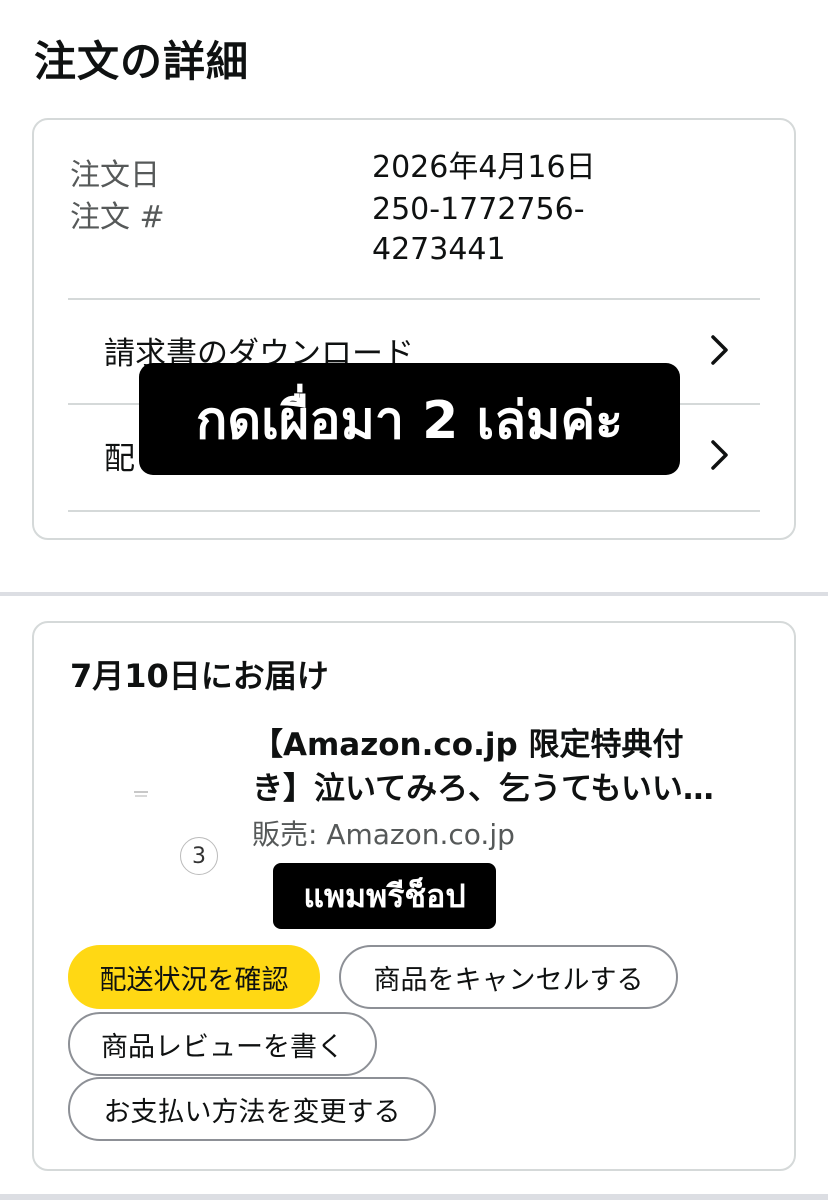 Image resolution: width=828 pixels, height=1200 pixels. Describe the element at coordinates (414, 511) in the screenshot. I see `divider` at that location.